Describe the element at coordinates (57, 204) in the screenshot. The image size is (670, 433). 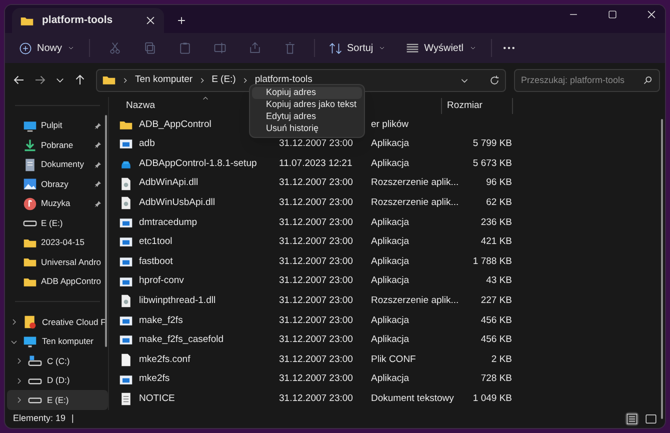
I see `sidebar-item: Muzyka` at that location.